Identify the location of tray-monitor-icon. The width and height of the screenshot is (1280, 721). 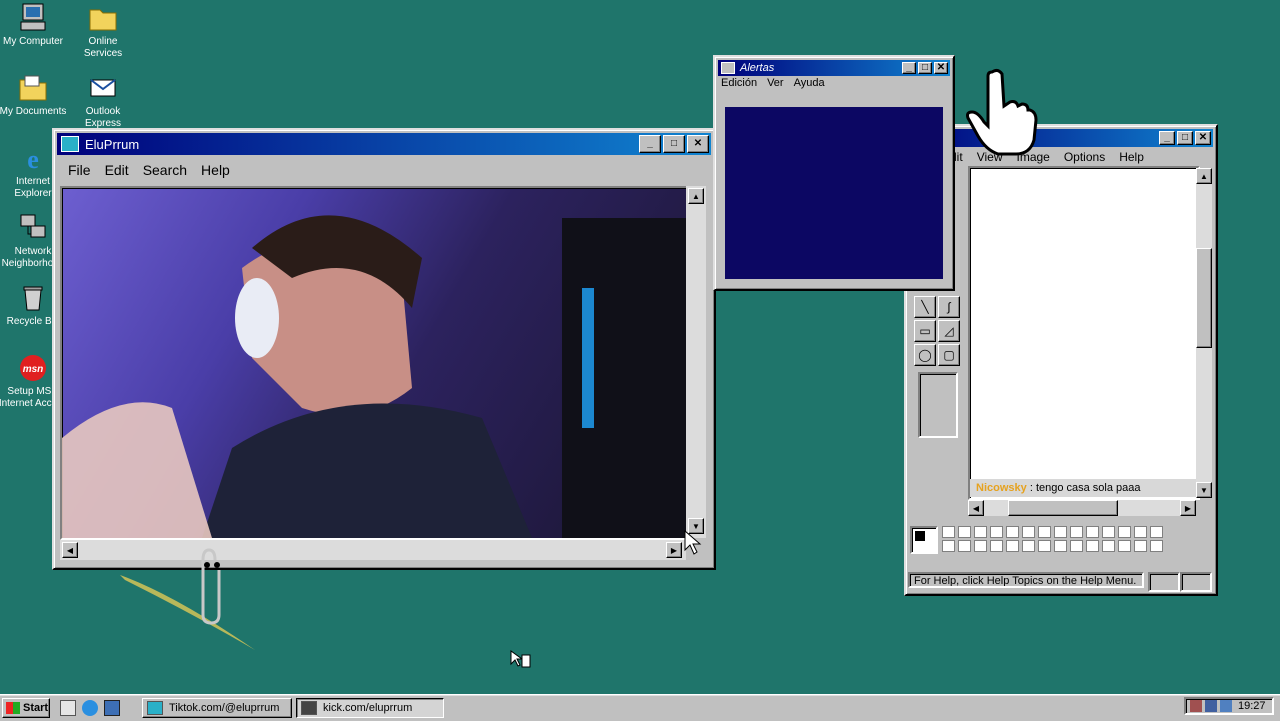
(1226, 706).